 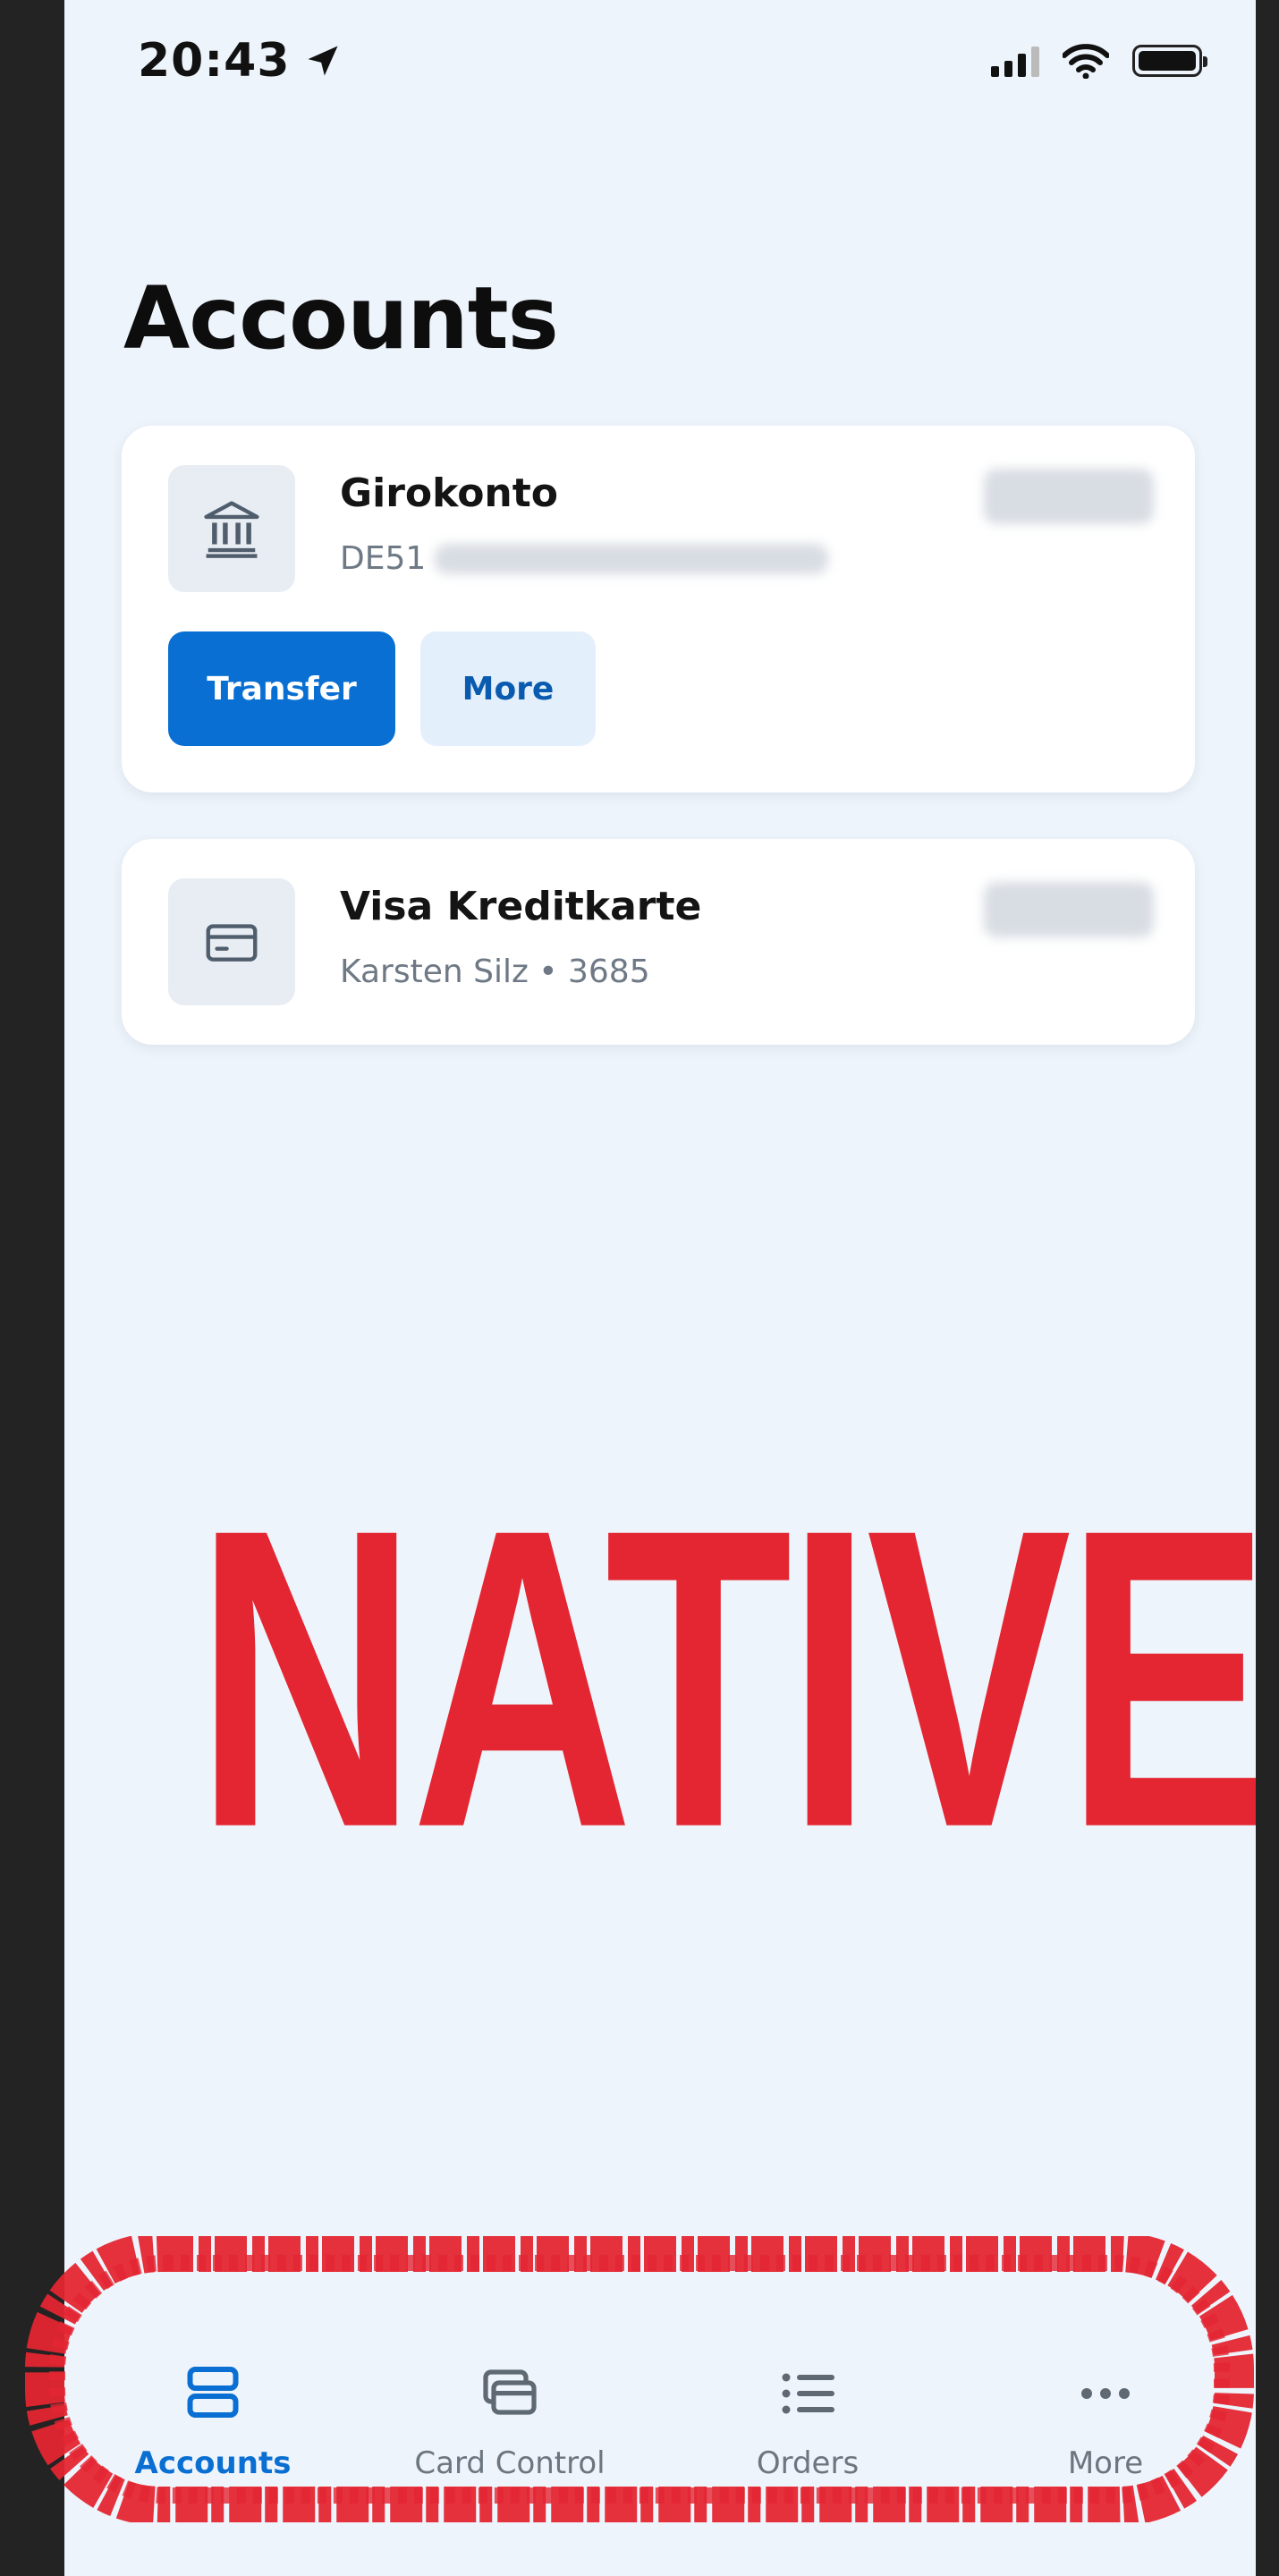 What do you see at coordinates (1069, 496) in the screenshot?
I see `account-balance-redacted` at bounding box center [1069, 496].